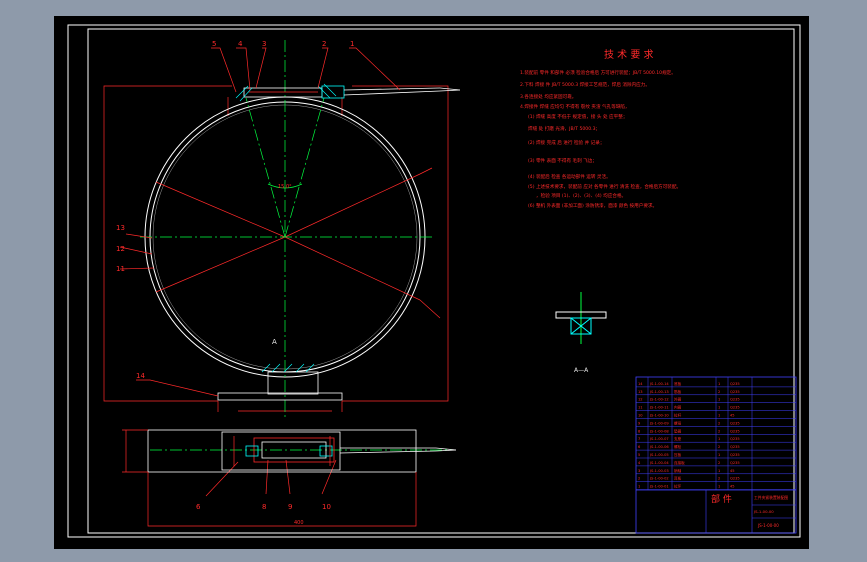 Image resolution: width=867 pixels, height=562 pixels. I want to click on tech-note: (1) 焊缝 高度 不低于 规定值，接 头 处 应平整；, so click(577, 116).